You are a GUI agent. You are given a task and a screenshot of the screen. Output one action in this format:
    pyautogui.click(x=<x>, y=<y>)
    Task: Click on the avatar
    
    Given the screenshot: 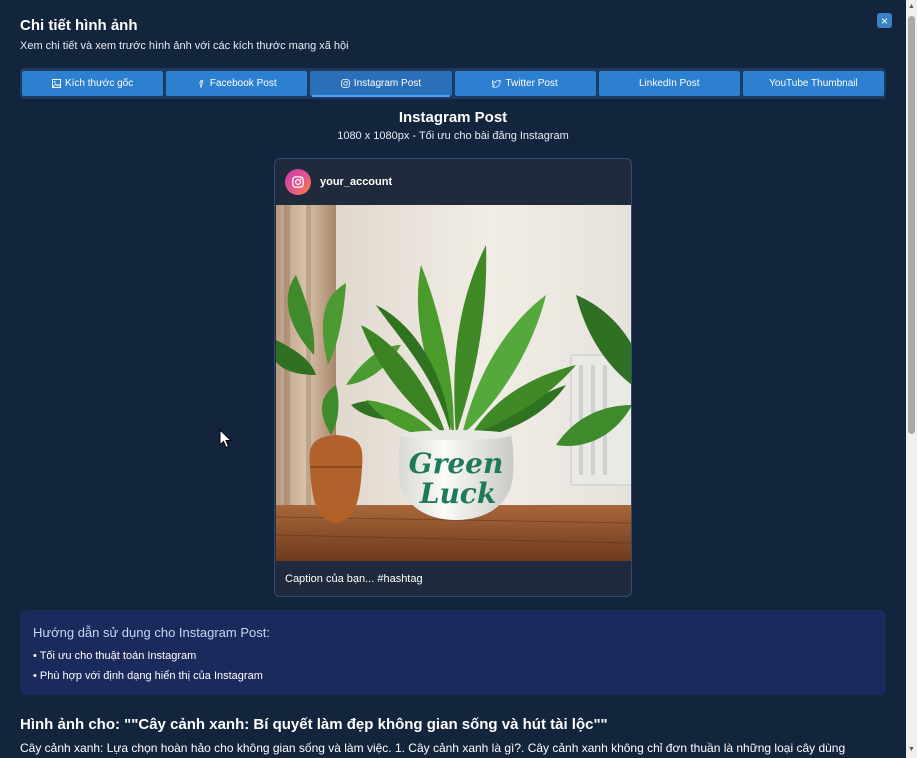 What is the action you would take?
    pyautogui.click(x=298, y=182)
    